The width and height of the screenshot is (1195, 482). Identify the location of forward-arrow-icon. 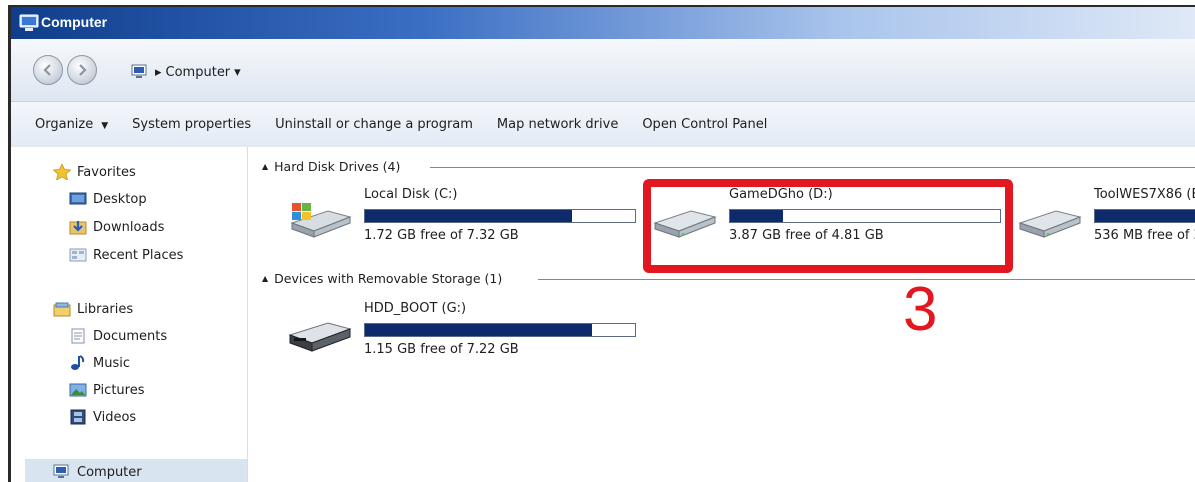
(83, 70).